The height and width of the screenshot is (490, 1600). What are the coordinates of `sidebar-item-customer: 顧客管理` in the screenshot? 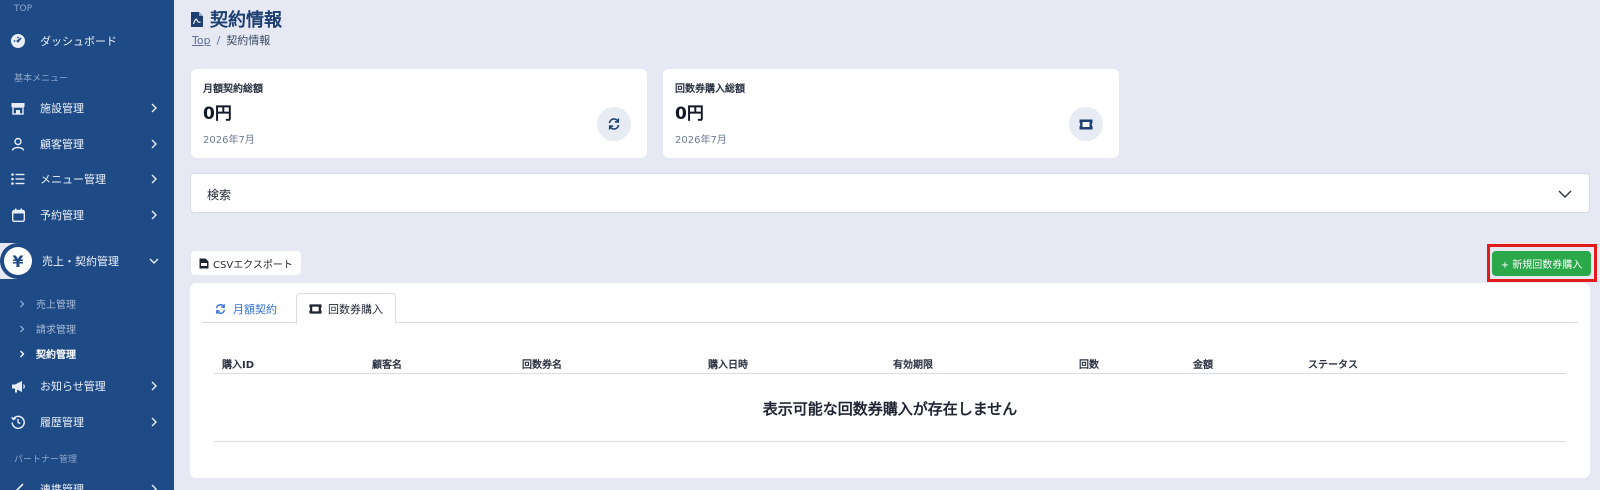 It's located at (87, 144).